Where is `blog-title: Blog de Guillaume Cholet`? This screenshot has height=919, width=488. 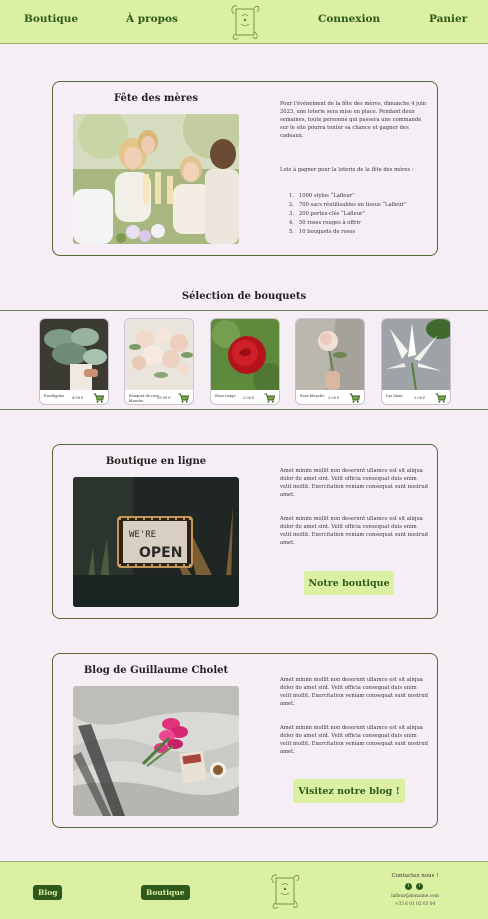 blog-title: Blog de Guillaume Cholet is located at coordinates (156, 670).